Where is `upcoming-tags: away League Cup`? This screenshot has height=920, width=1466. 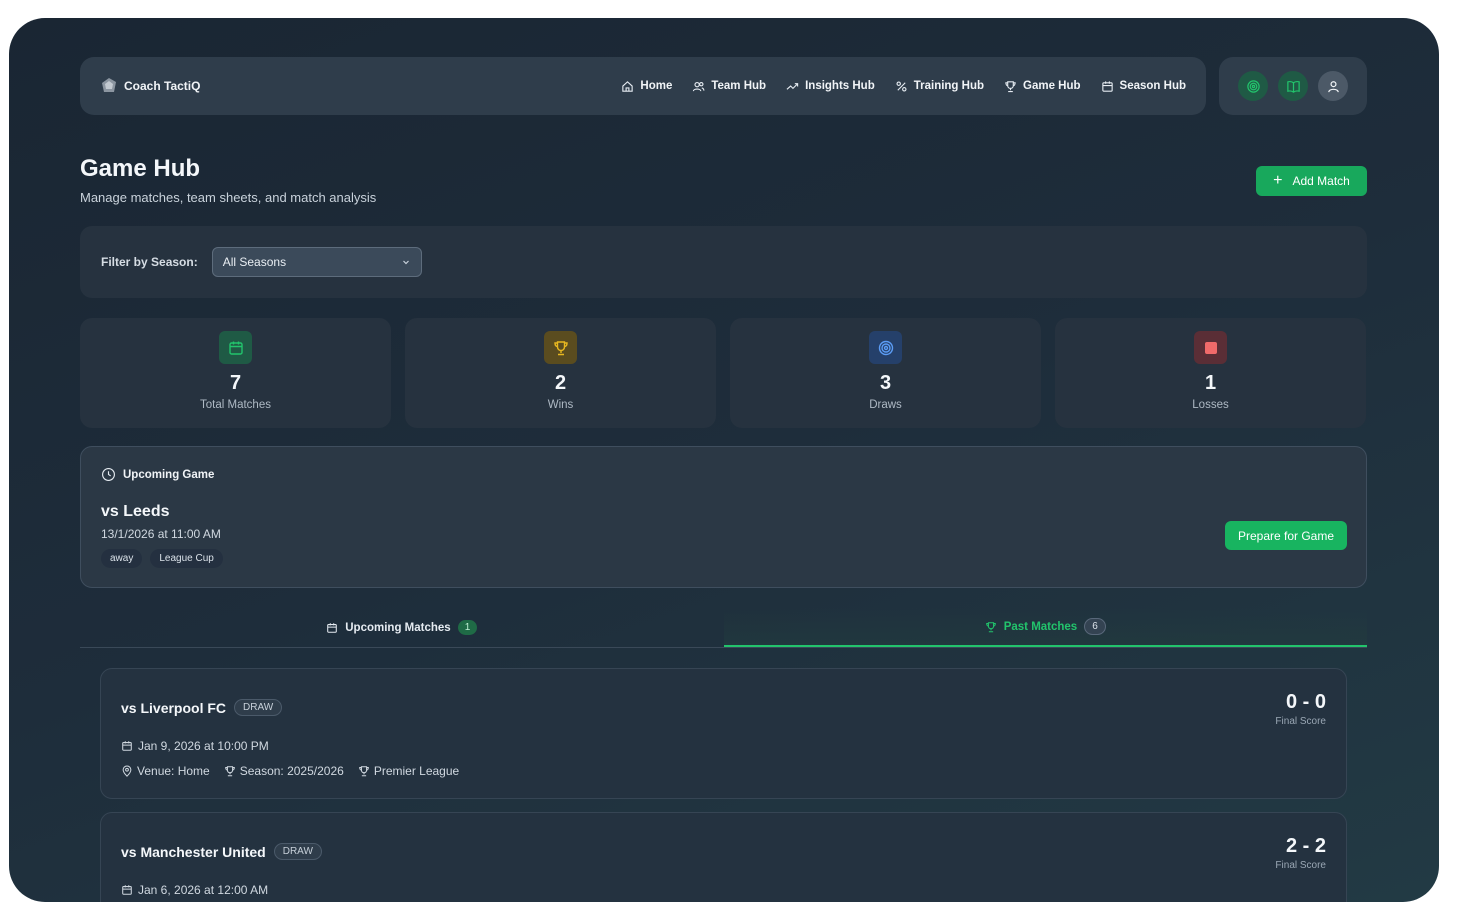
upcoming-tags: away League Cup is located at coordinates (162, 558).